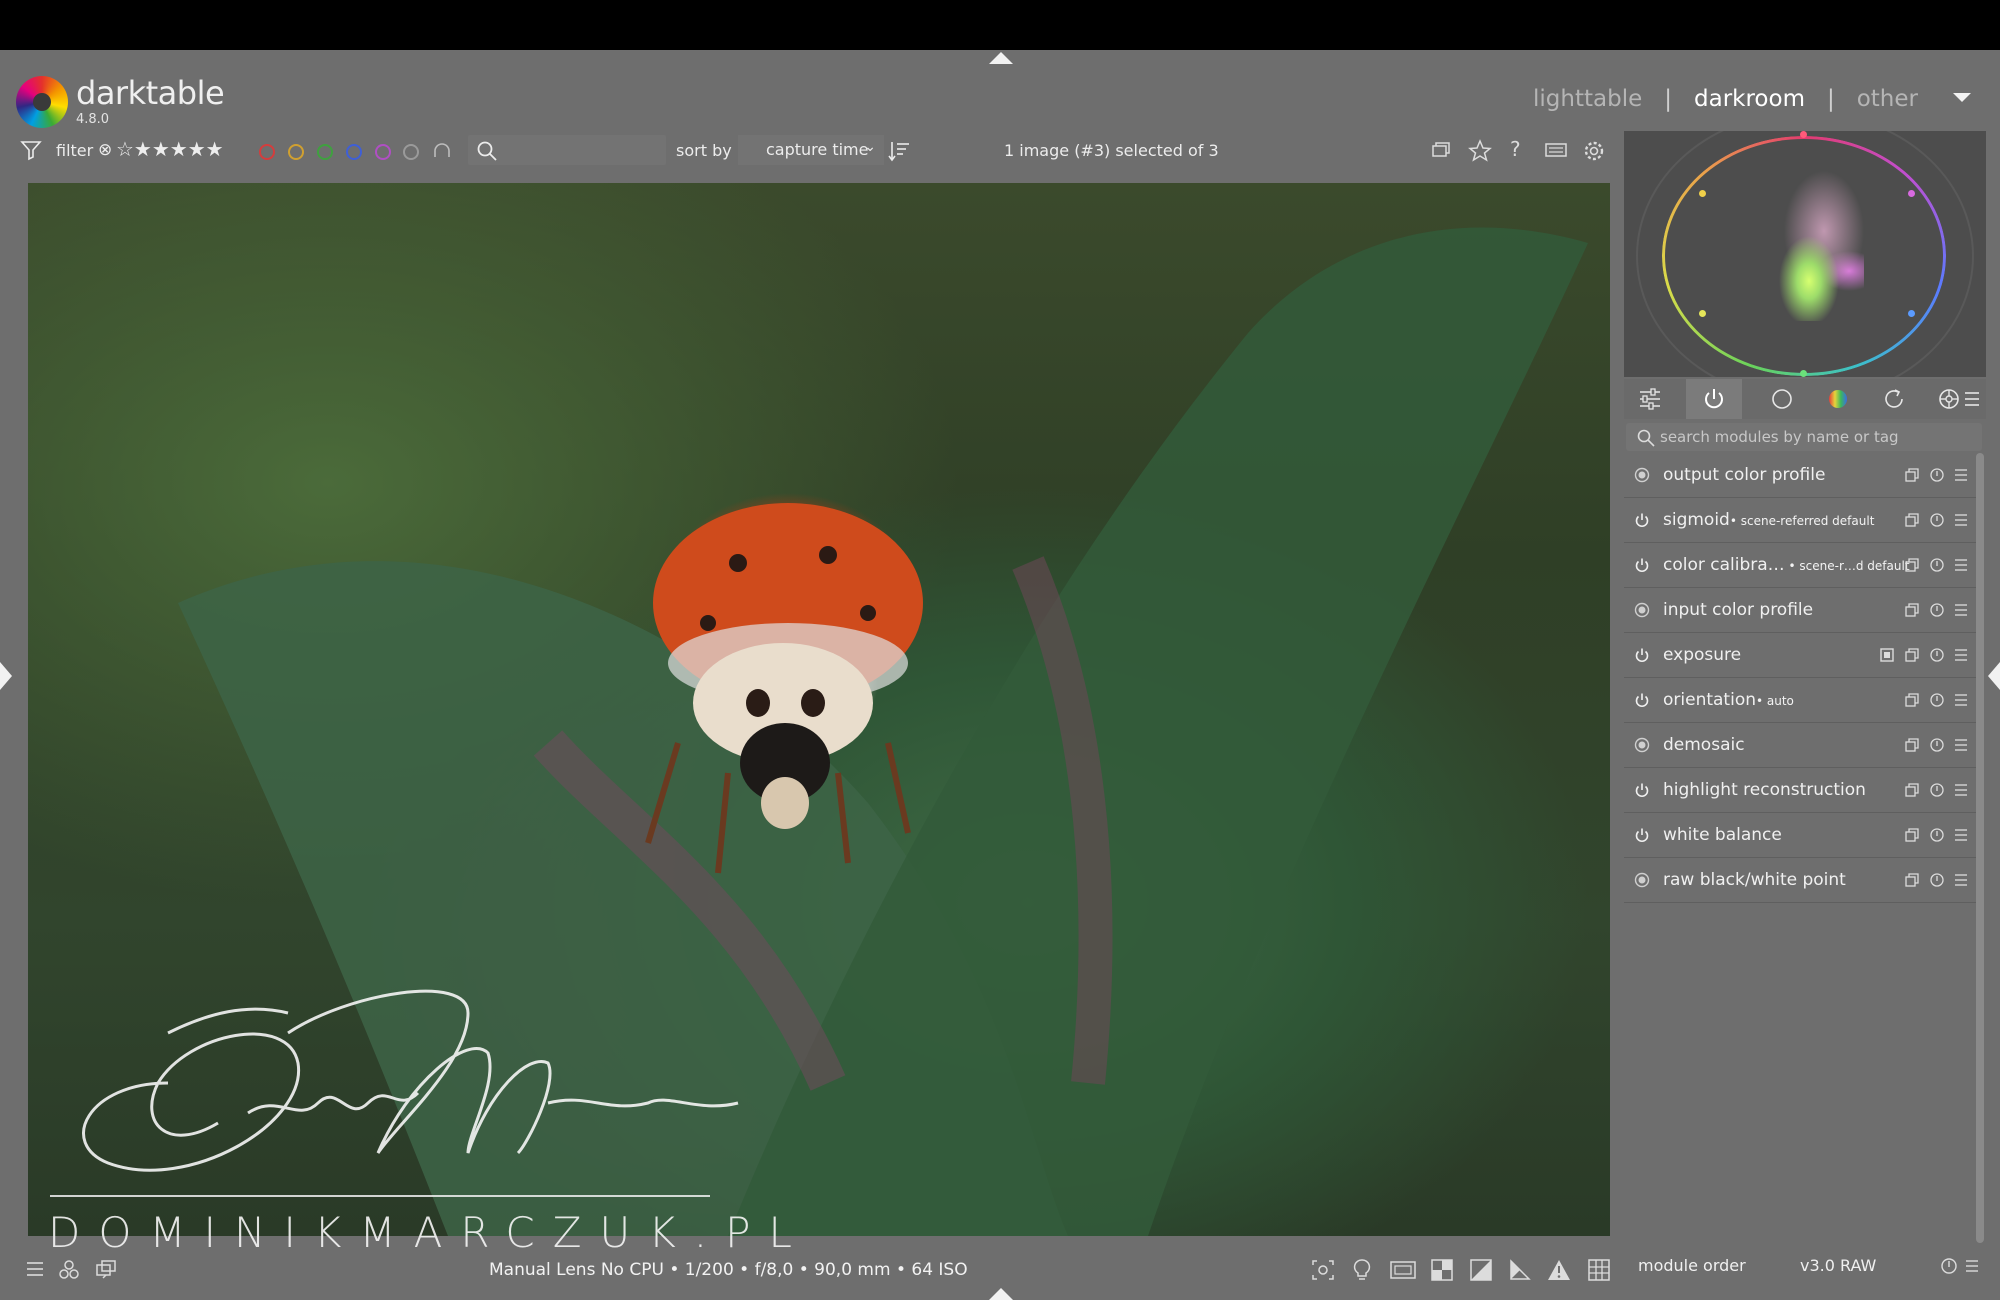  Describe the element at coordinates (1556, 152) in the screenshot. I see `keyboard-shortcuts-icon` at that location.